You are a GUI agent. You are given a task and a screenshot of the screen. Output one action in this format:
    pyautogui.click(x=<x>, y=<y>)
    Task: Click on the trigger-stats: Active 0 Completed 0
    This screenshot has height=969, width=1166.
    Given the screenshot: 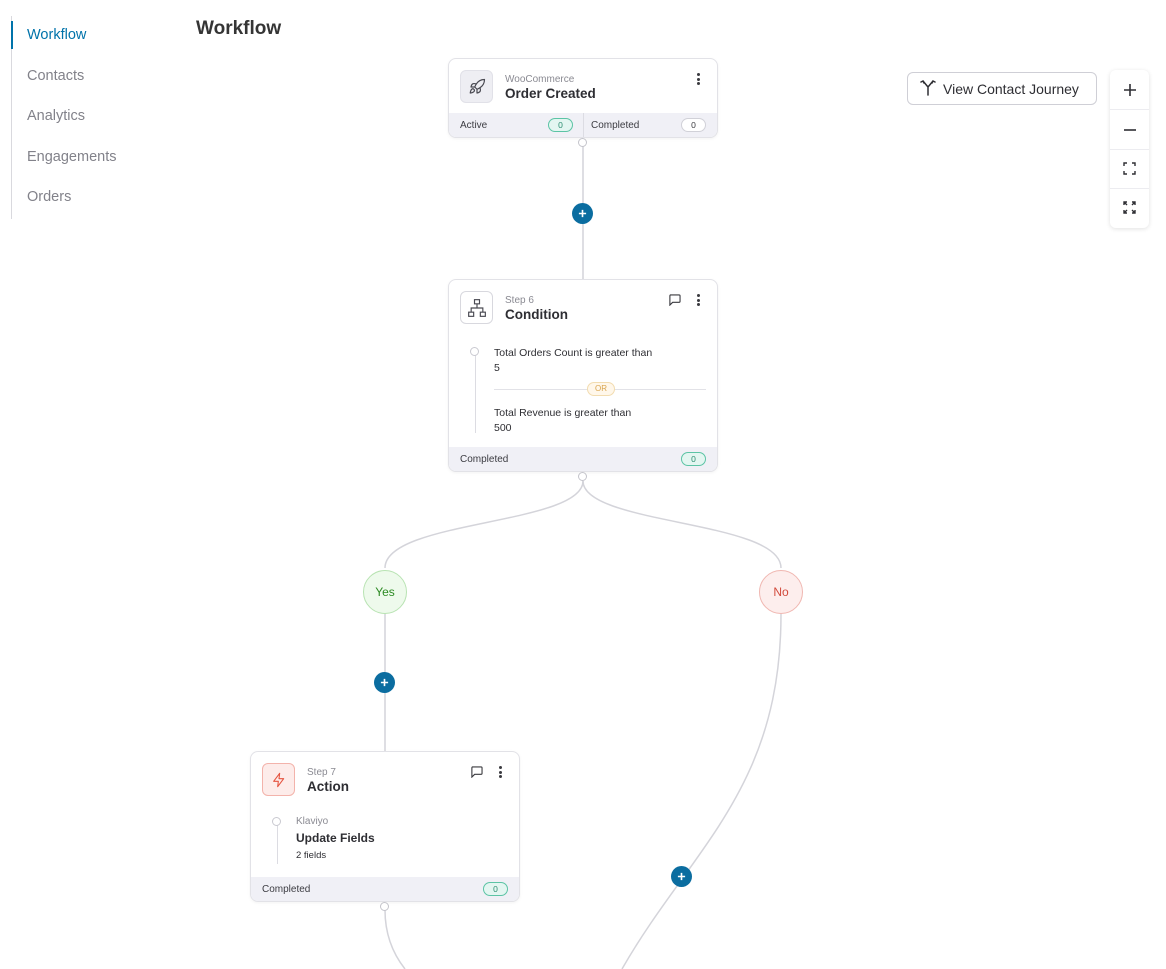 What is the action you would take?
    pyautogui.click(x=583, y=125)
    